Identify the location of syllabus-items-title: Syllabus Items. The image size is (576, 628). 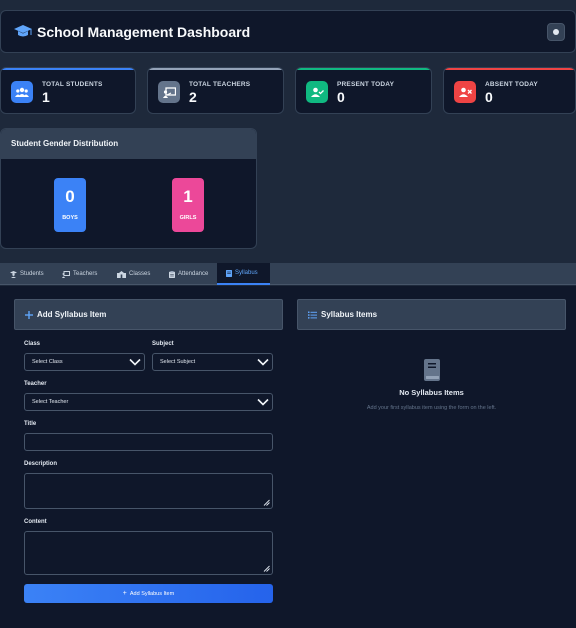
(349, 314).